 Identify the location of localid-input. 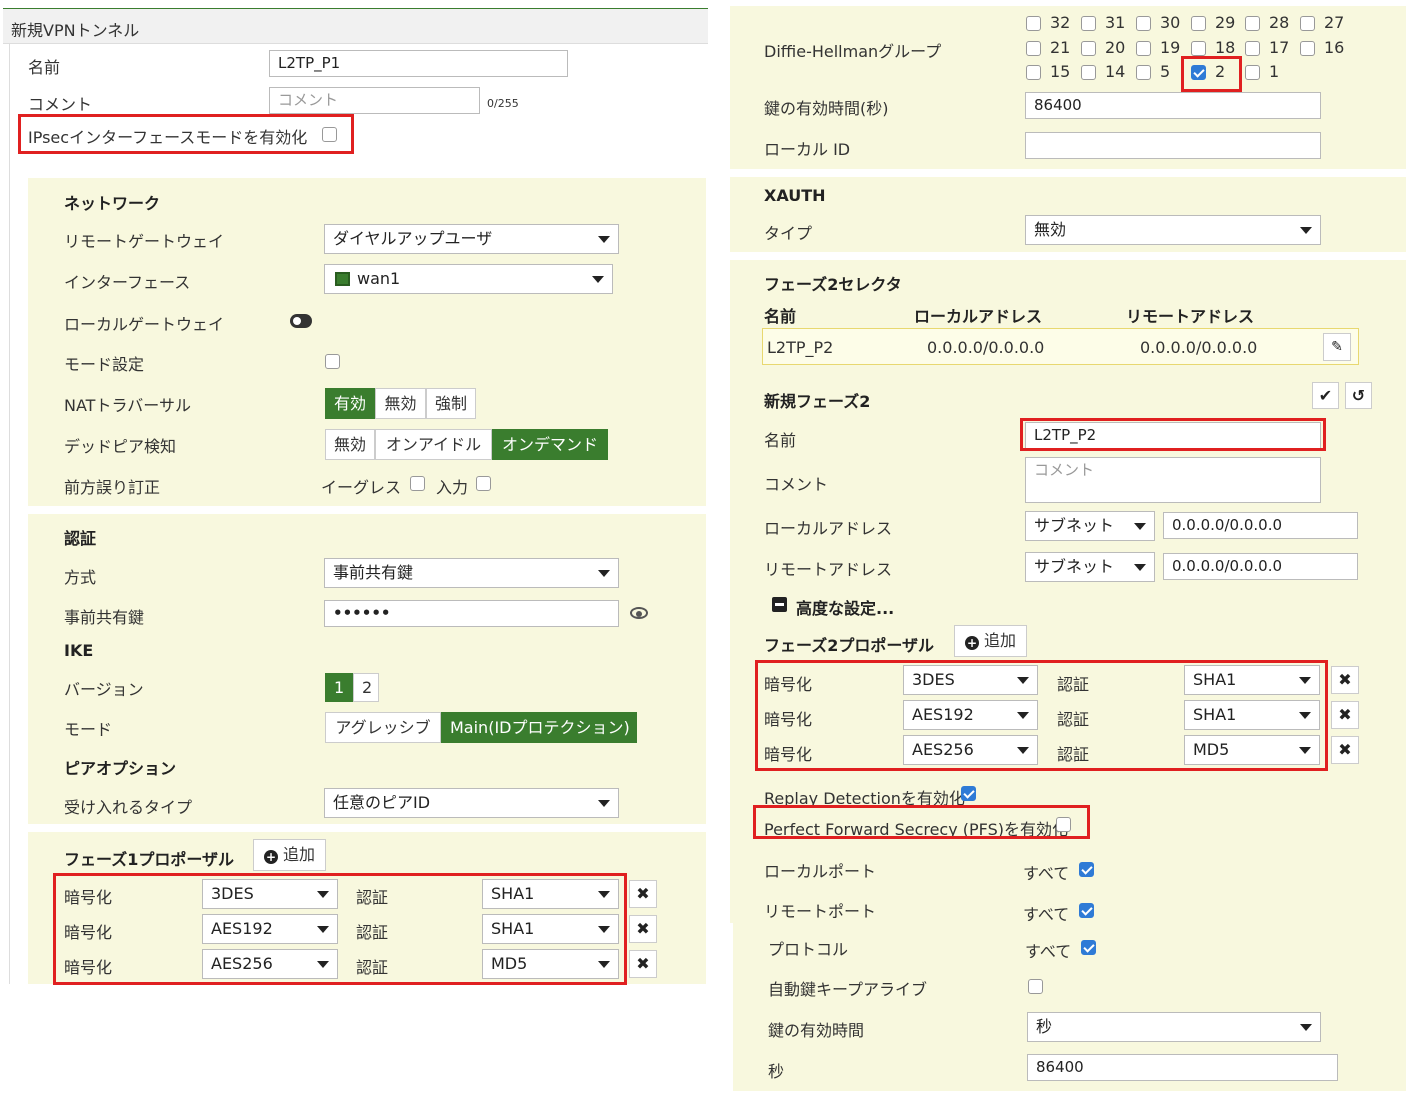
(1173, 145).